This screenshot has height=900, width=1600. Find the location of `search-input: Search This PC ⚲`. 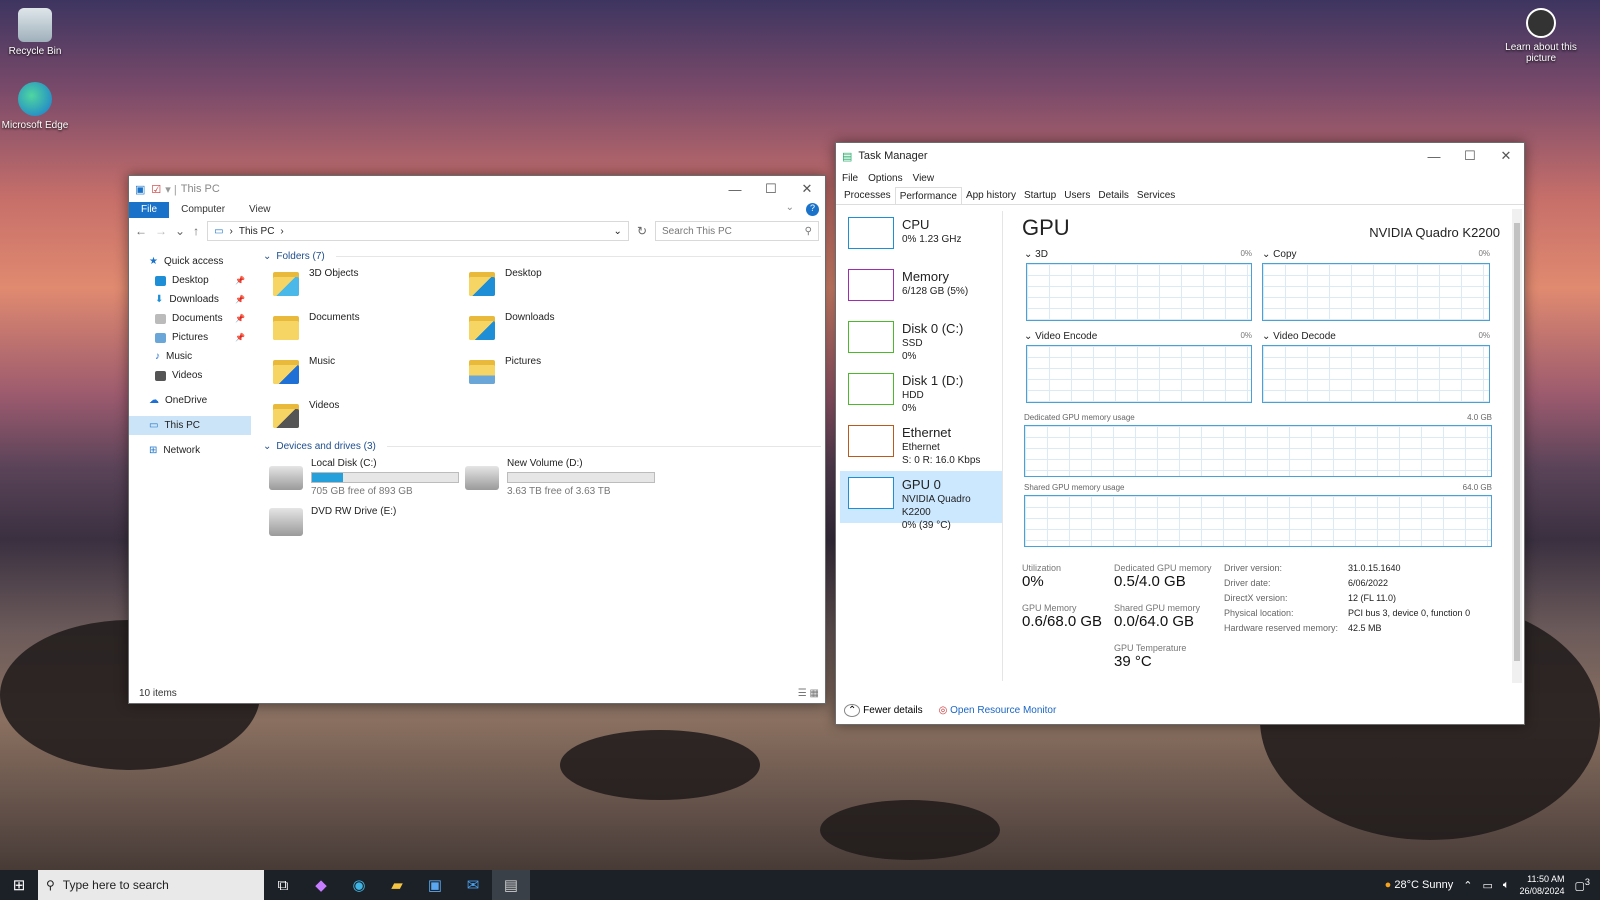

search-input: Search This PC ⚲ is located at coordinates (737, 231).